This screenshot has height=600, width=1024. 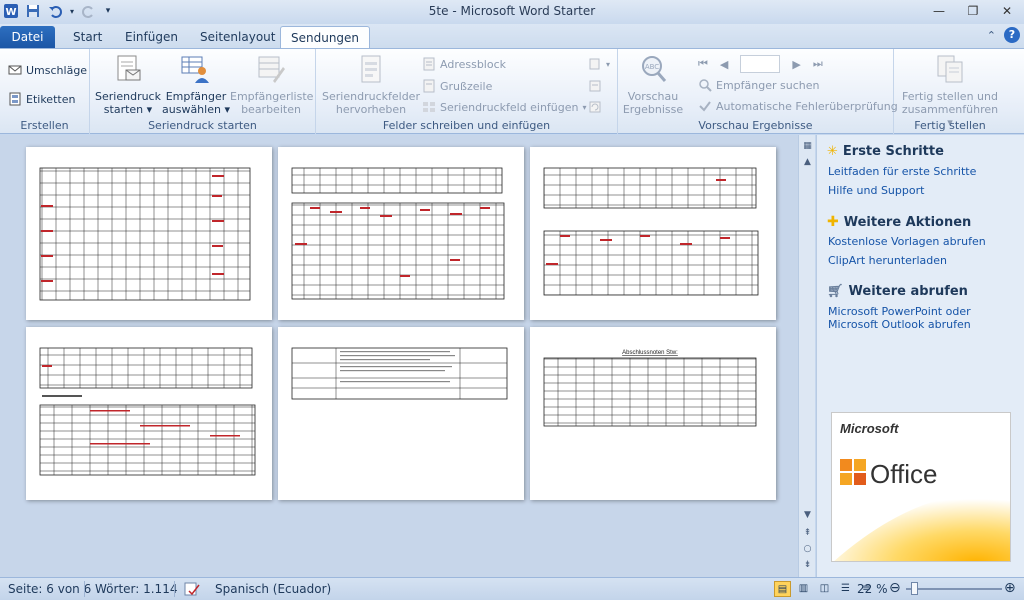 What do you see at coordinates (27, 37) in the screenshot?
I see `tab-datei: Datei` at bounding box center [27, 37].